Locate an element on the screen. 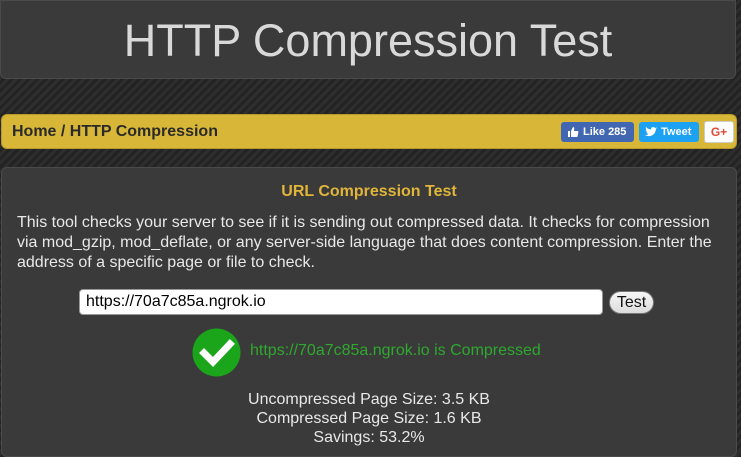 This screenshot has height=457, width=741. savings: Savings: 53.2% is located at coordinates (369, 437).